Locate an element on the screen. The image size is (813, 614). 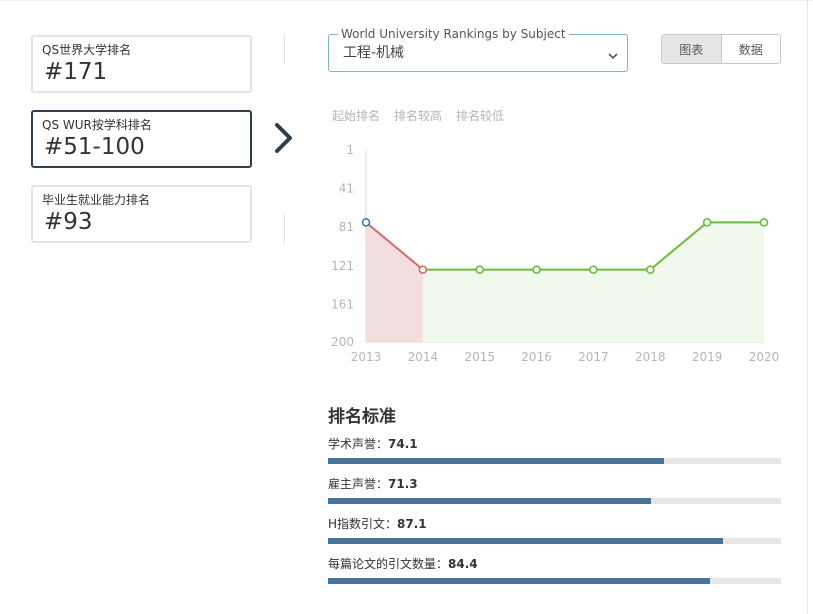
criteria-value: 74.1 is located at coordinates (403, 444).